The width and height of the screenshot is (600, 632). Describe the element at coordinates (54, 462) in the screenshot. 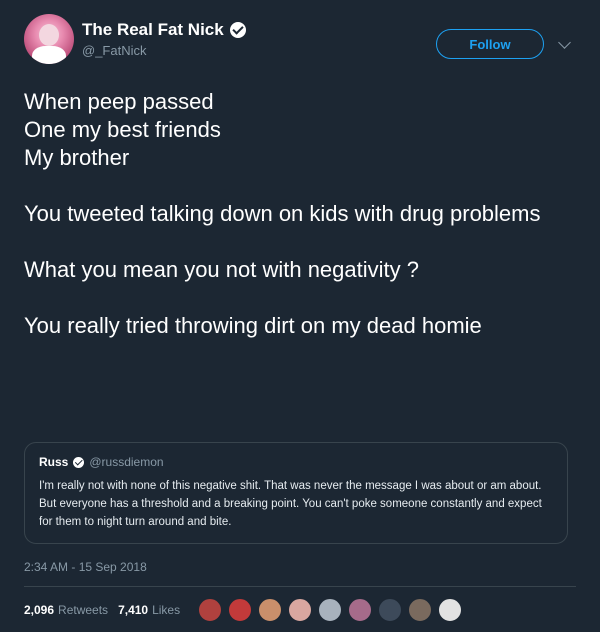

I see `quoted-display-name: Russ` at that location.